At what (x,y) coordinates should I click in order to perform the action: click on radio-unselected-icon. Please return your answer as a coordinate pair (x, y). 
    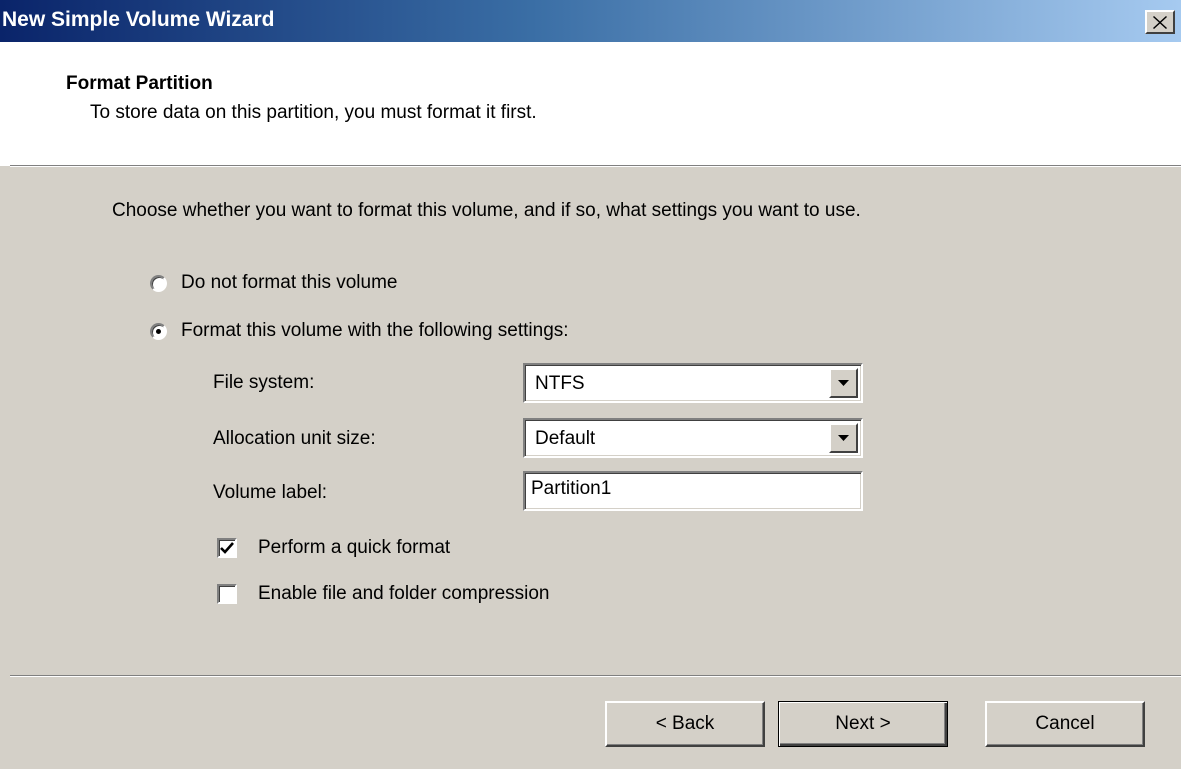
    Looking at the image, I should click on (158, 283).